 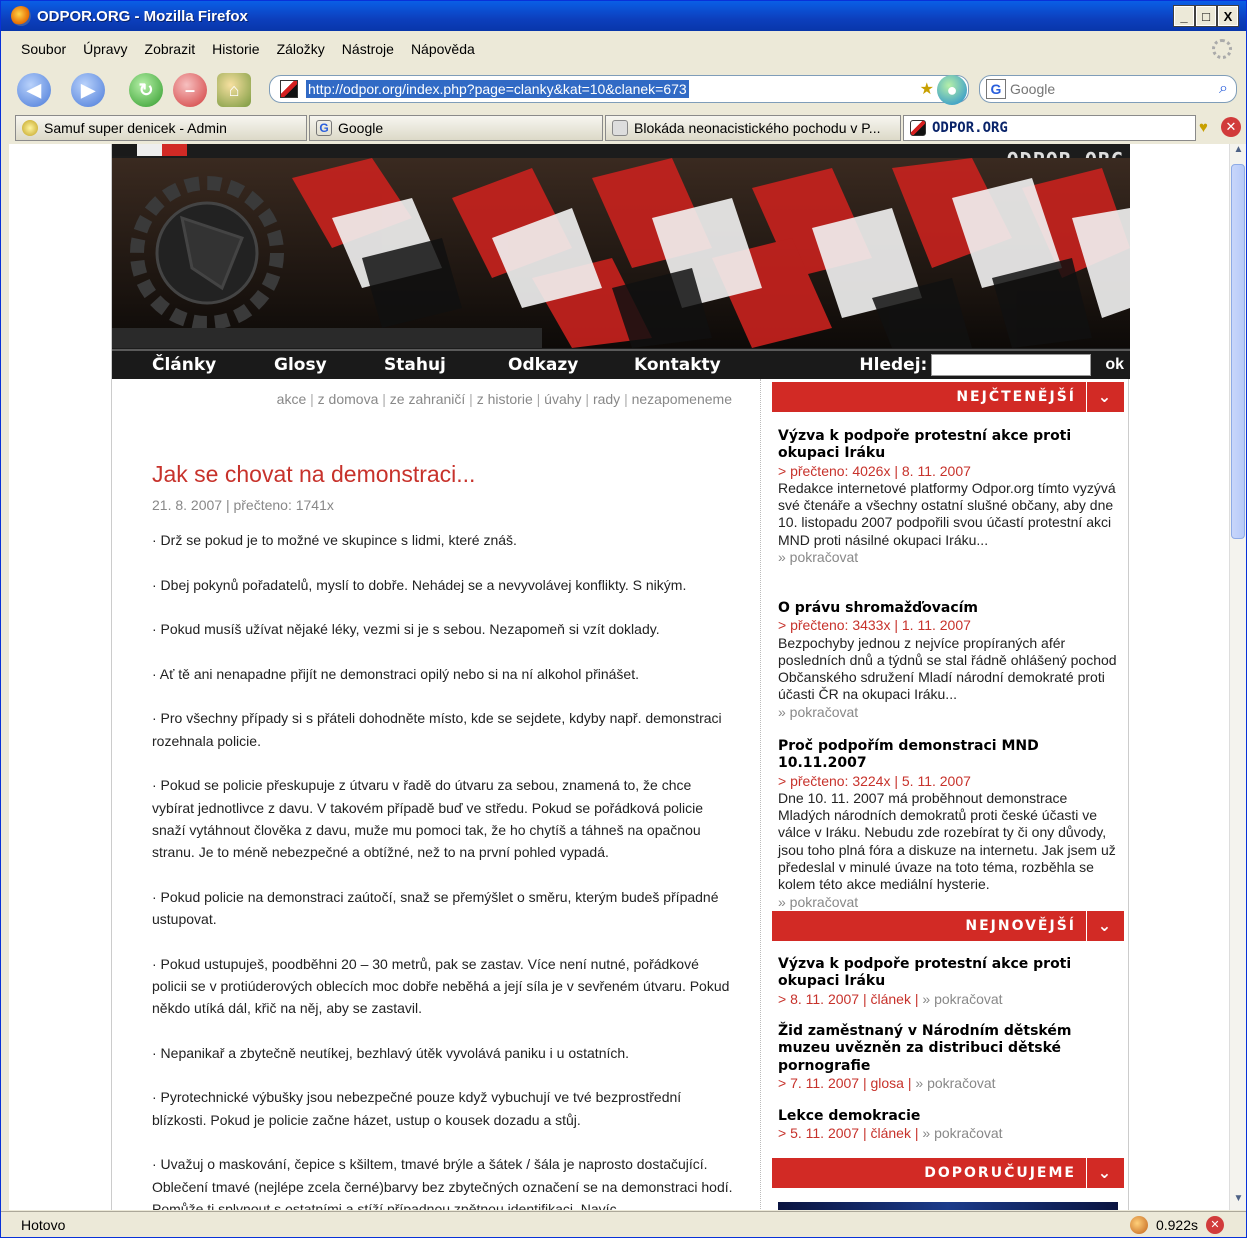 I want to click on nav-odkazy: Odkazy, so click(x=543, y=365).